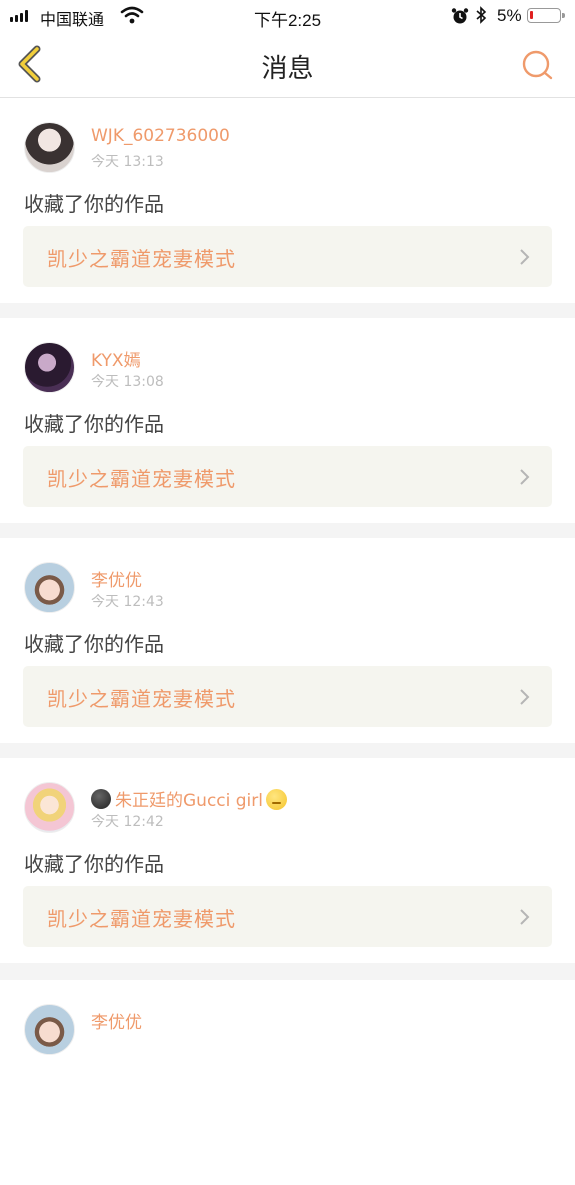 Image resolution: width=575 pixels, height=1185 pixels. Describe the element at coordinates (287, 69) in the screenshot. I see `page-title: 消息` at that location.